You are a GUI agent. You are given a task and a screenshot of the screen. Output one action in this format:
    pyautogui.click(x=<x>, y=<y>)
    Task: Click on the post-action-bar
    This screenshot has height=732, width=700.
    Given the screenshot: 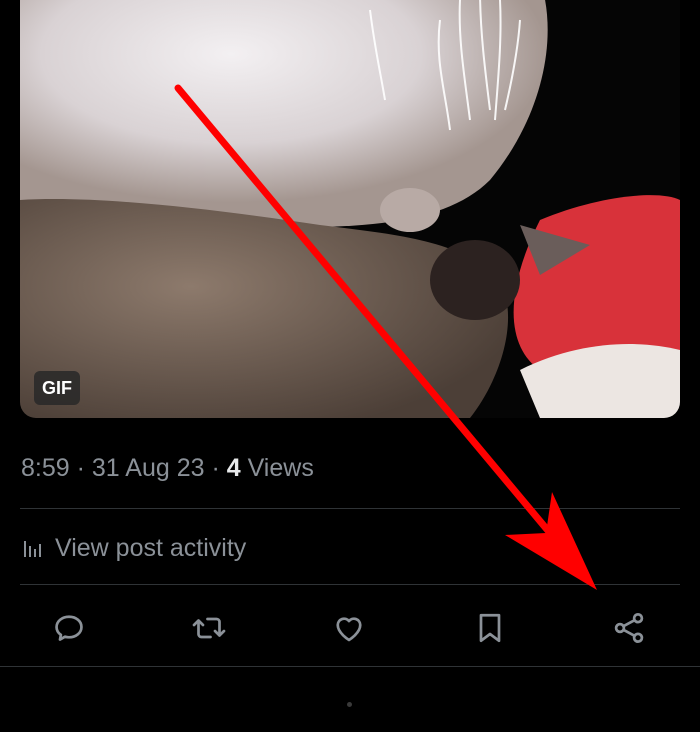 What is the action you would take?
    pyautogui.click(x=350, y=627)
    